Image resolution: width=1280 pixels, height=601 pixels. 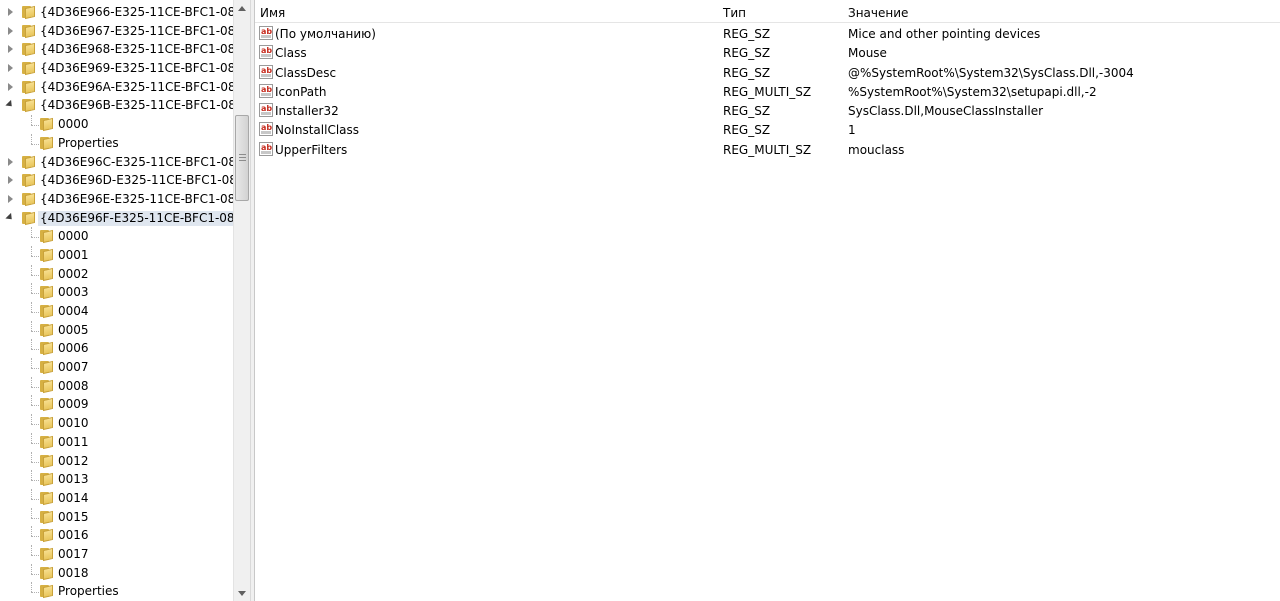 I want to click on scrollbar-thumb, so click(x=242, y=158).